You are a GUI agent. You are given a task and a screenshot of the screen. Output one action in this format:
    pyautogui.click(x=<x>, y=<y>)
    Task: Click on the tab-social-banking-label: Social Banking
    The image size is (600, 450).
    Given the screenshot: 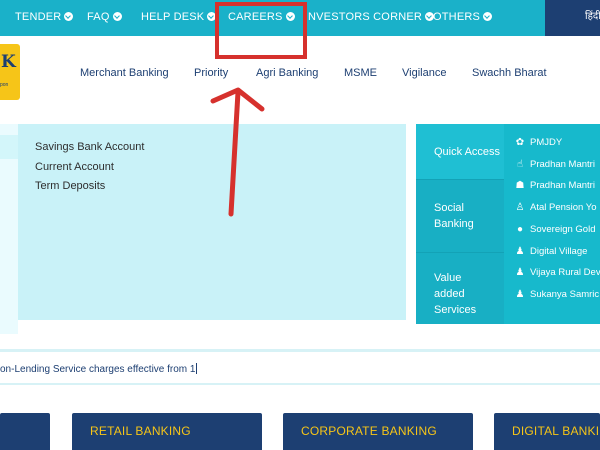 What is the action you would take?
    pyautogui.click(x=454, y=216)
    